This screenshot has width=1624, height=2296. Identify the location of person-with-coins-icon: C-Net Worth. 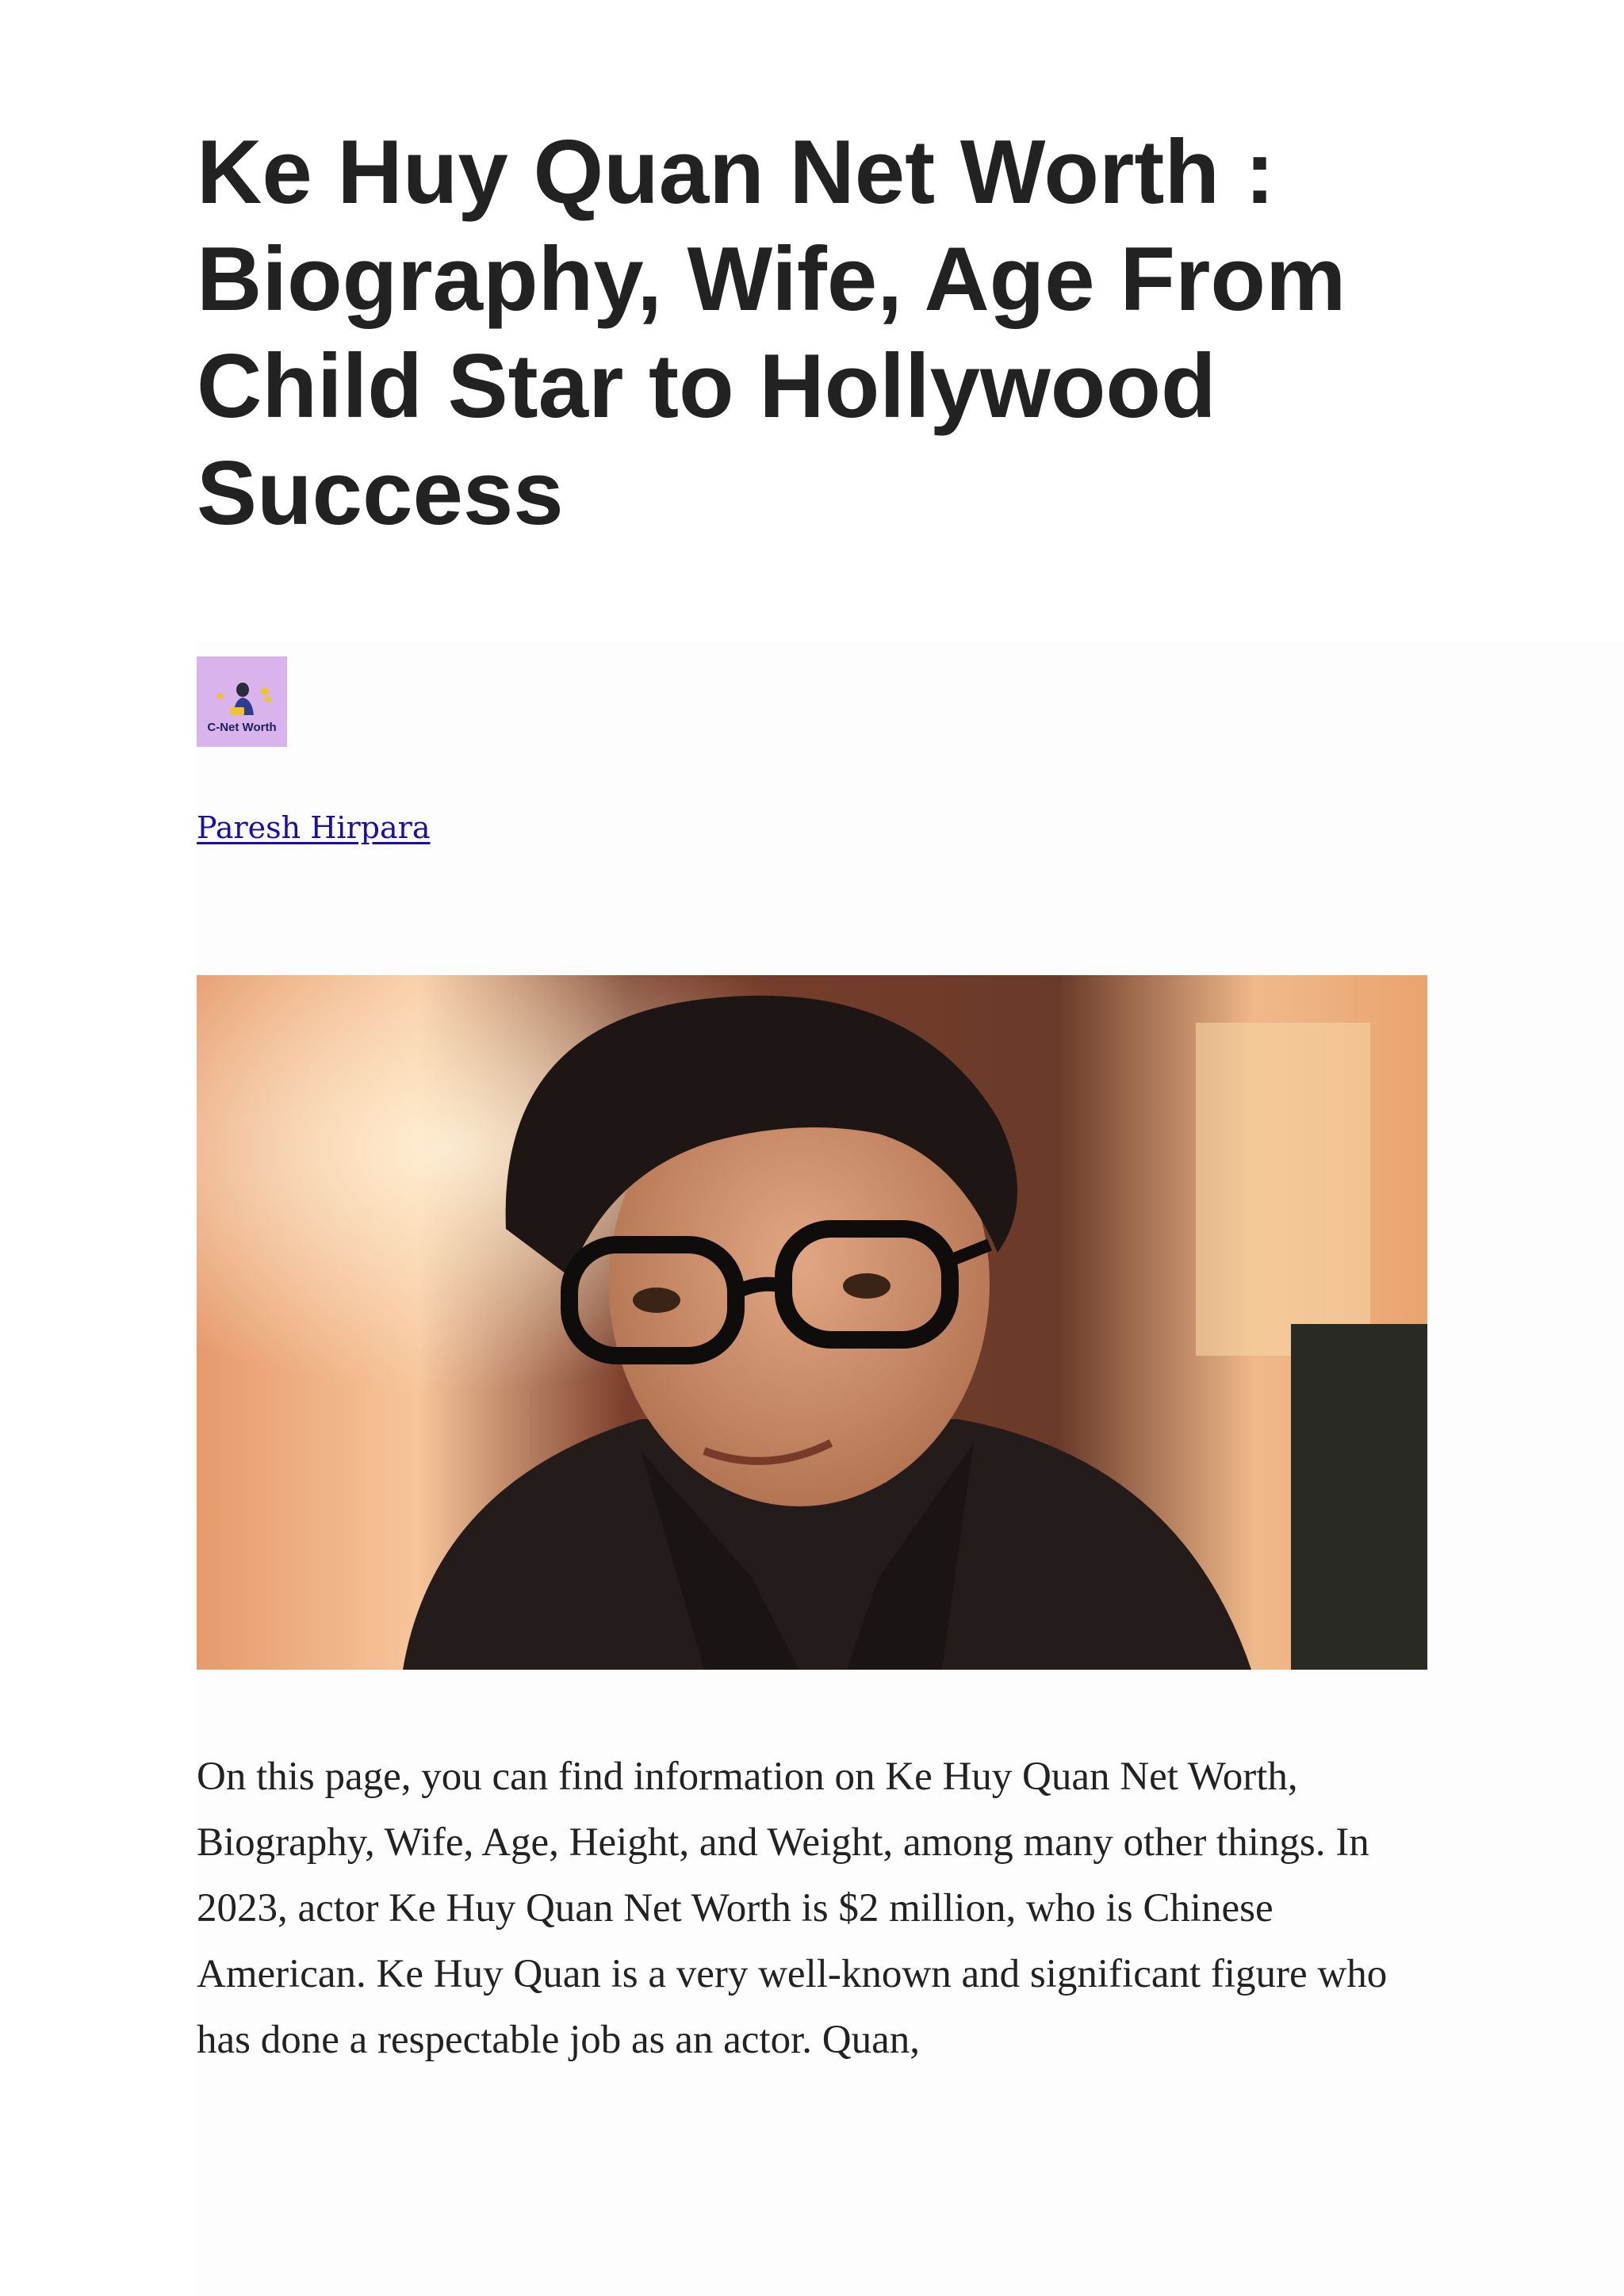
(242, 709).